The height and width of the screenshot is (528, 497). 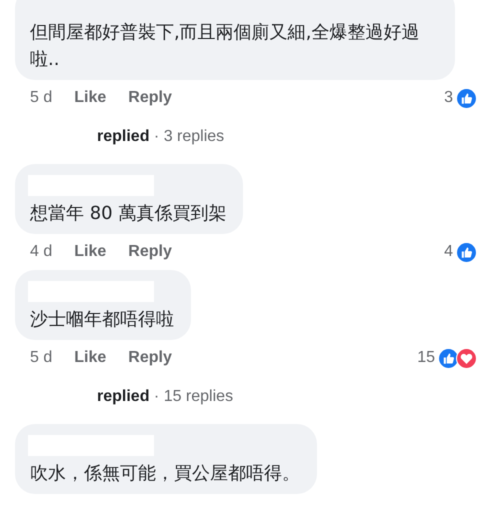 I want to click on comment-text: 想當年 80 萬真係買到架, so click(x=128, y=214).